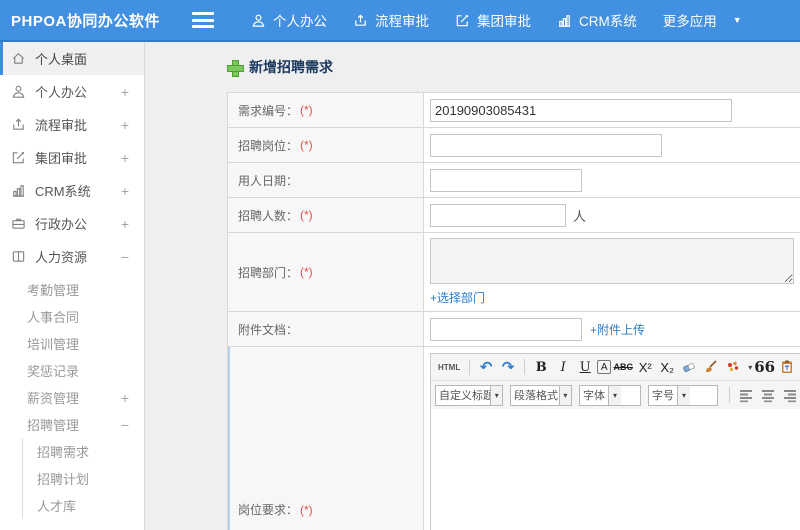 This screenshot has width=800, height=530. Describe the element at coordinates (498, 215) in the screenshot. I see `headcount-input` at that location.